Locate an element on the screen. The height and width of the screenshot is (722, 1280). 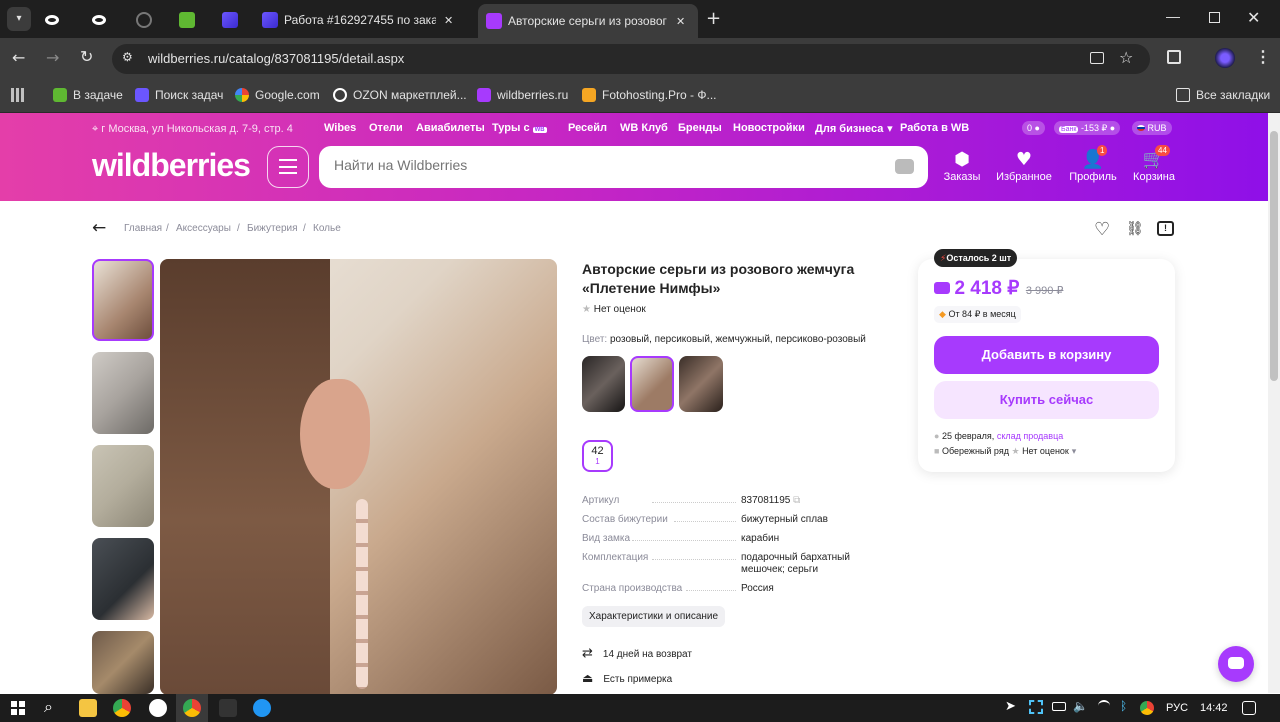
installment-badge: ◆ От 84 ₽ в месяц is located at coordinates (977, 314).